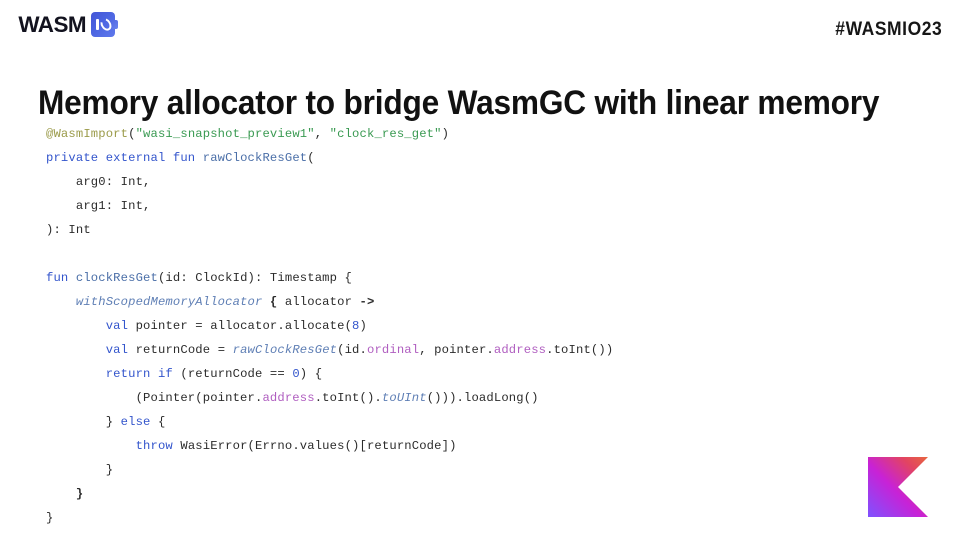 Image resolution: width=960 pixels, height=540 pixels. Describe the element at coordinates (98, 206) in the screenshot. I see `code-token: arg1: Int,` at that location.